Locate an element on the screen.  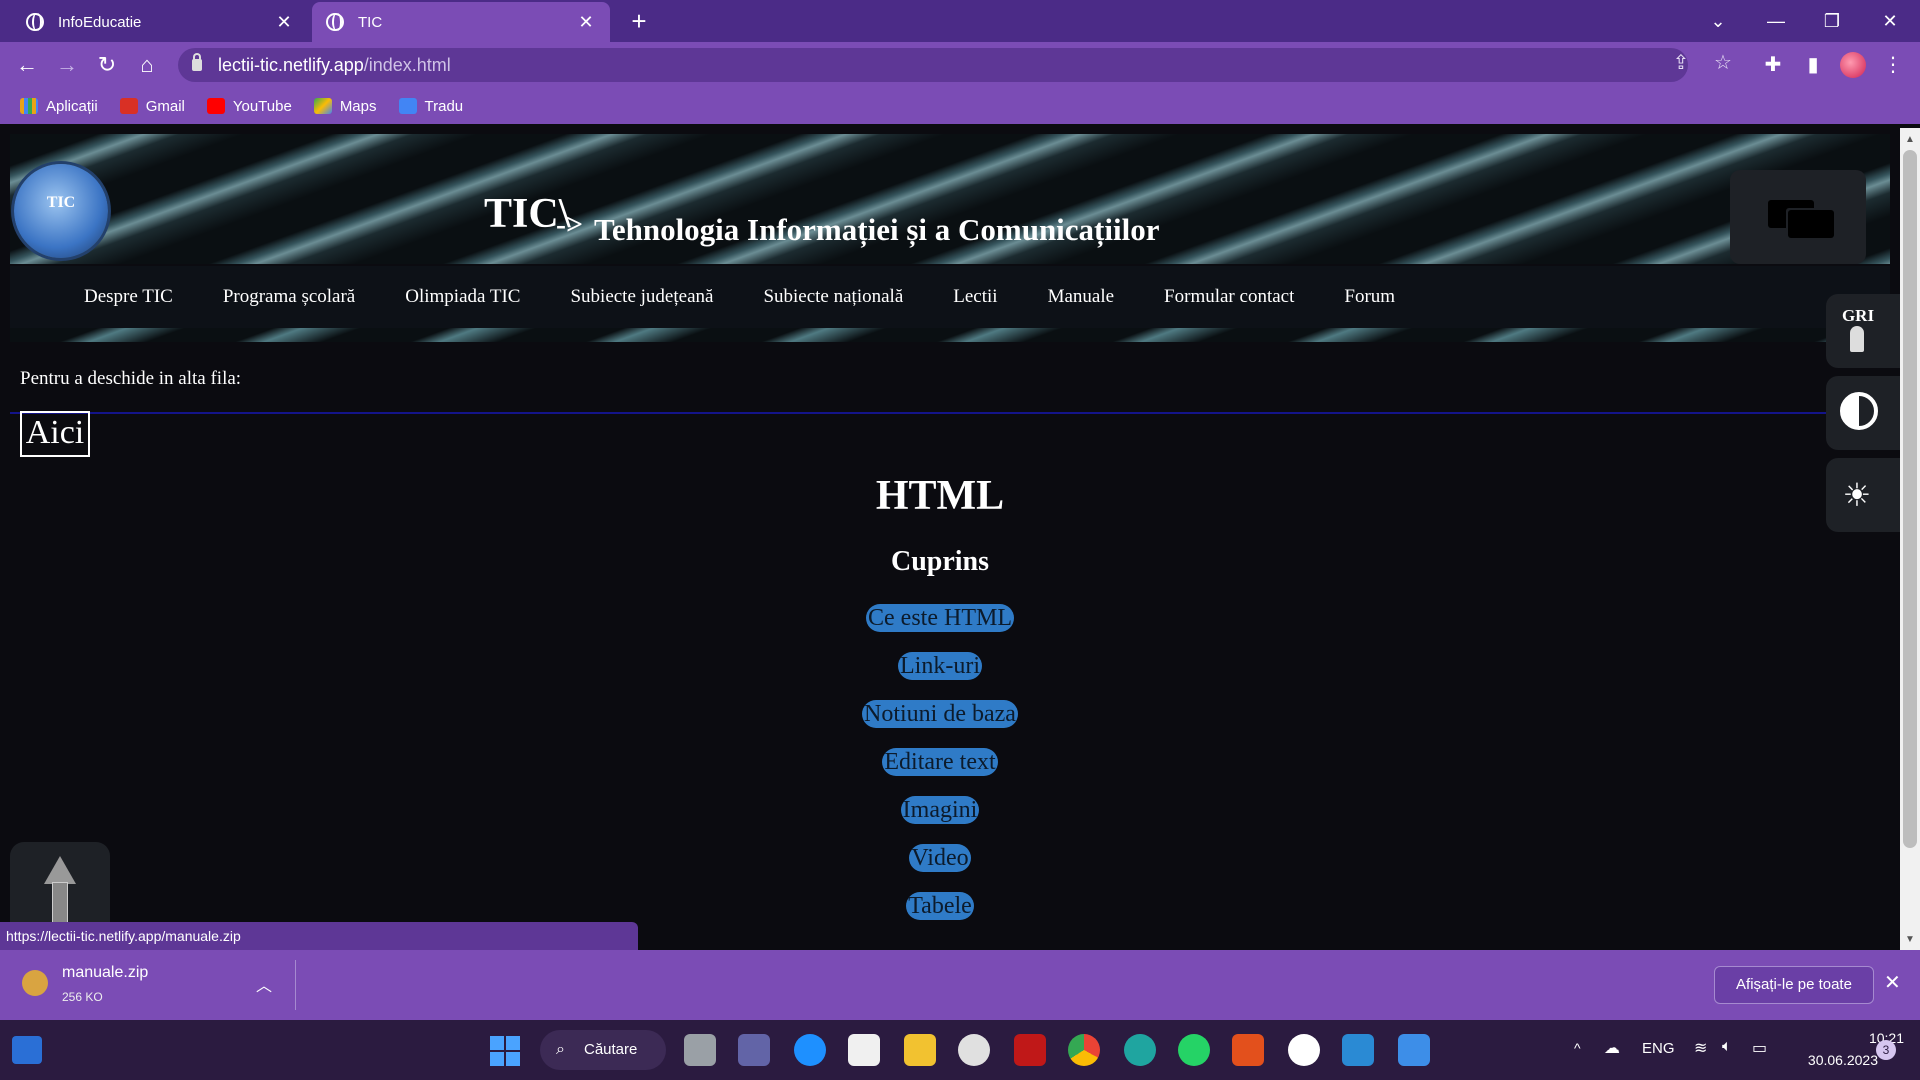
tab-tic: TIC ✕ is located at coordinates (461, 22).